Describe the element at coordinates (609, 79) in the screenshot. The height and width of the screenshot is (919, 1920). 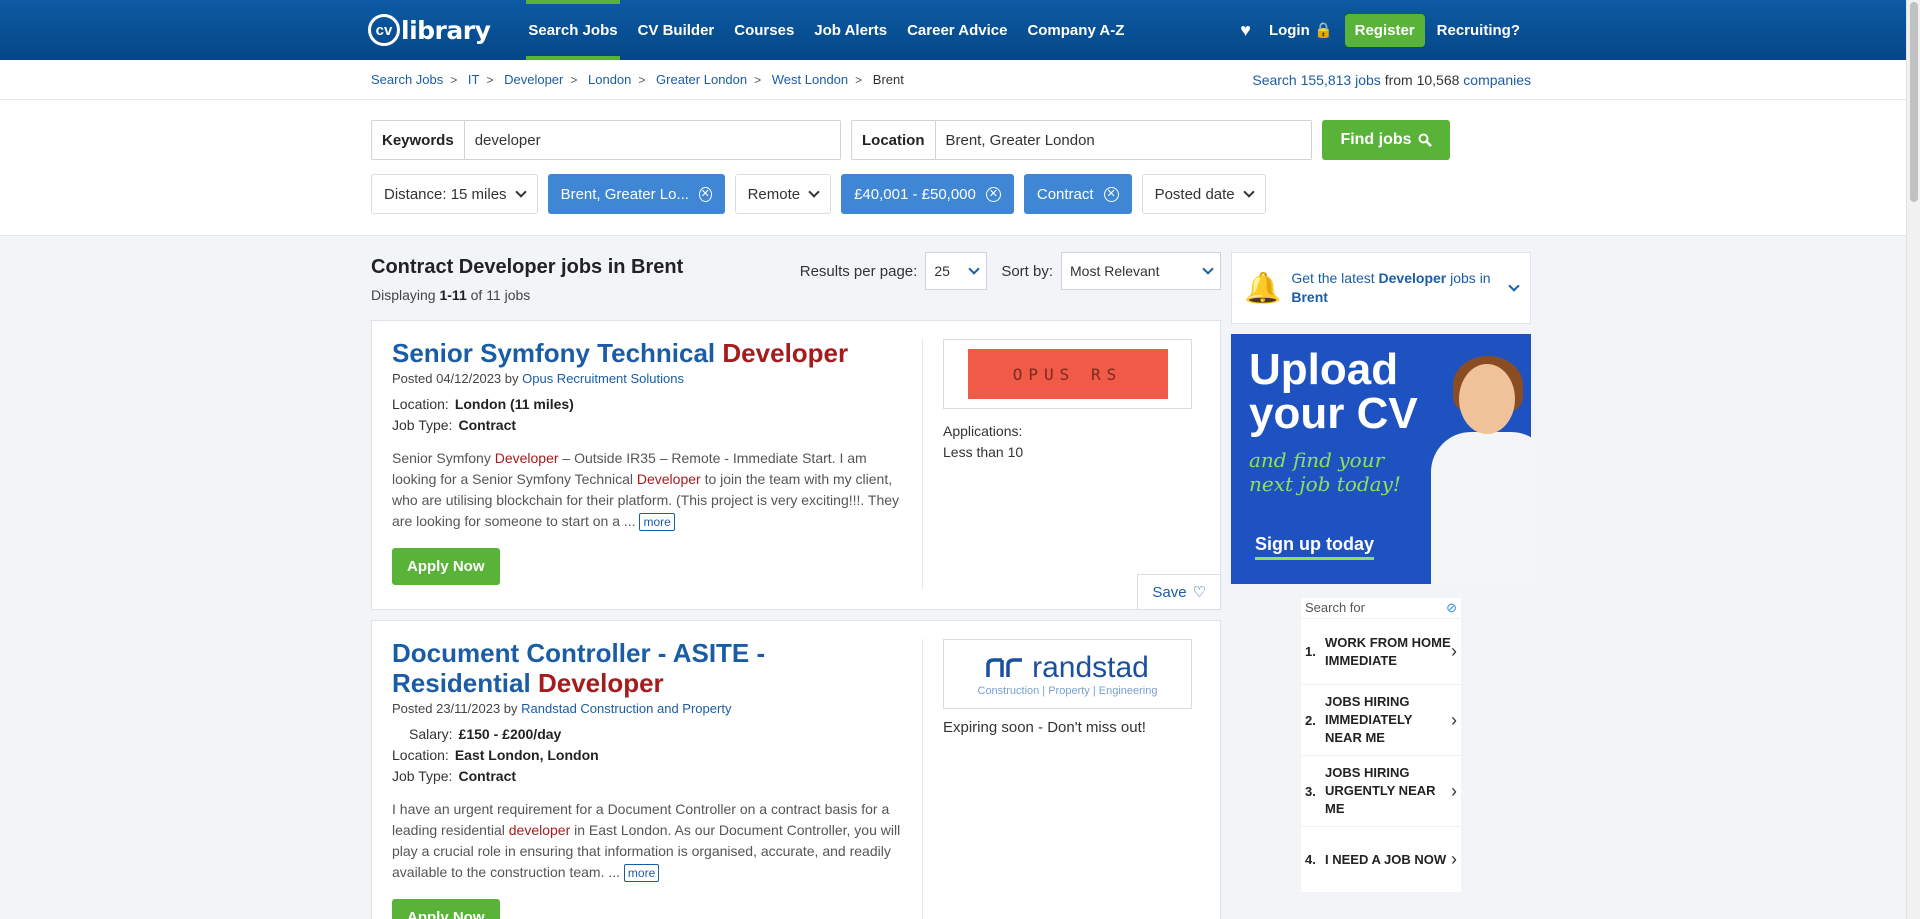
I see `breadcrumb-item: London` at that location.